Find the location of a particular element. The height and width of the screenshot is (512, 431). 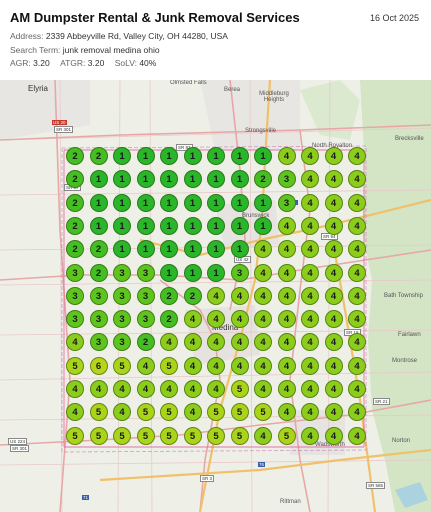

rank-pin: 6 is located at coordinates (98, 365).